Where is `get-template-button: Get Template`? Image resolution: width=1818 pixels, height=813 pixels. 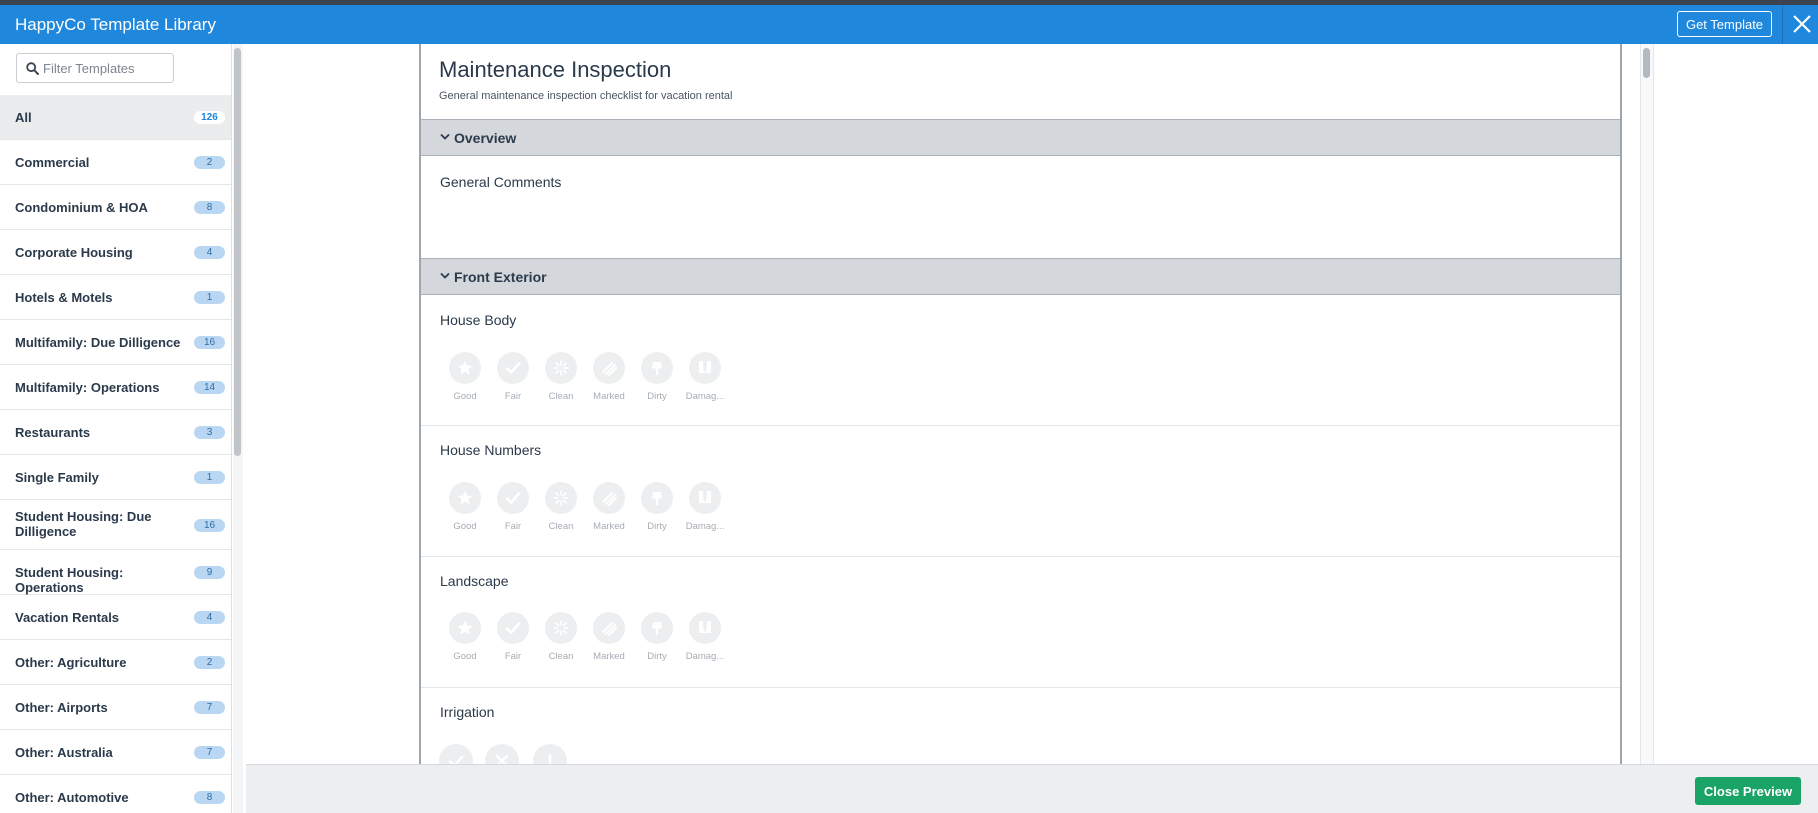 get-template-button: Get Template is located at coordinates (1724, 24).